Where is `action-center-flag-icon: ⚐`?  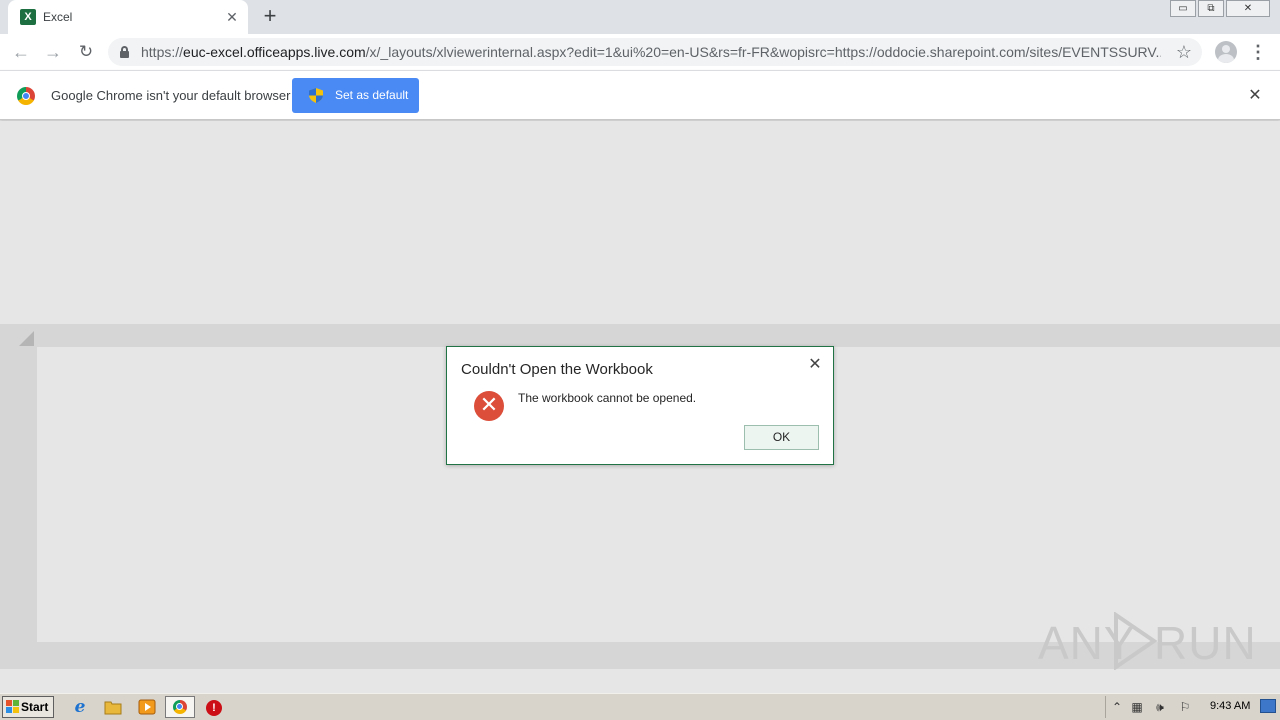 action-center-flag-icon: ⚐ is located at coordinates (1185, 707).